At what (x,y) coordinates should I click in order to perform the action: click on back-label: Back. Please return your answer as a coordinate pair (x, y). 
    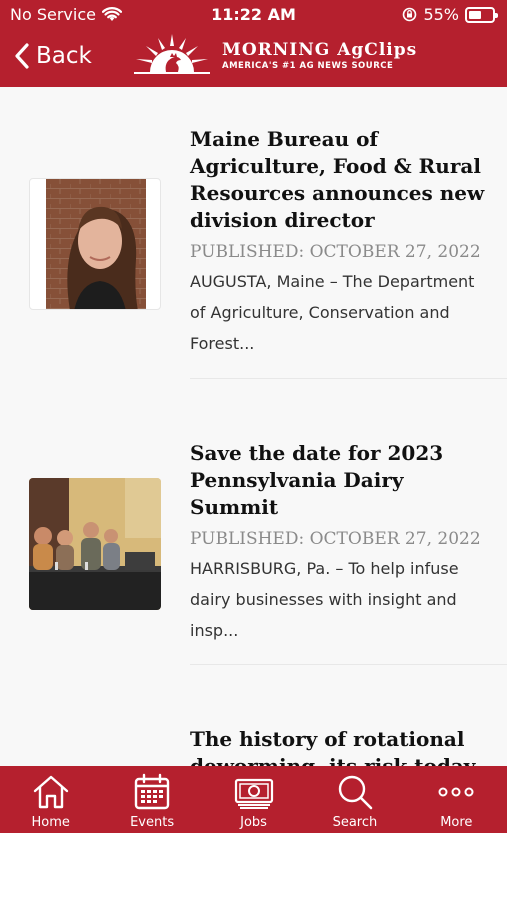
    Looking at the image, I should click on (64, 56).